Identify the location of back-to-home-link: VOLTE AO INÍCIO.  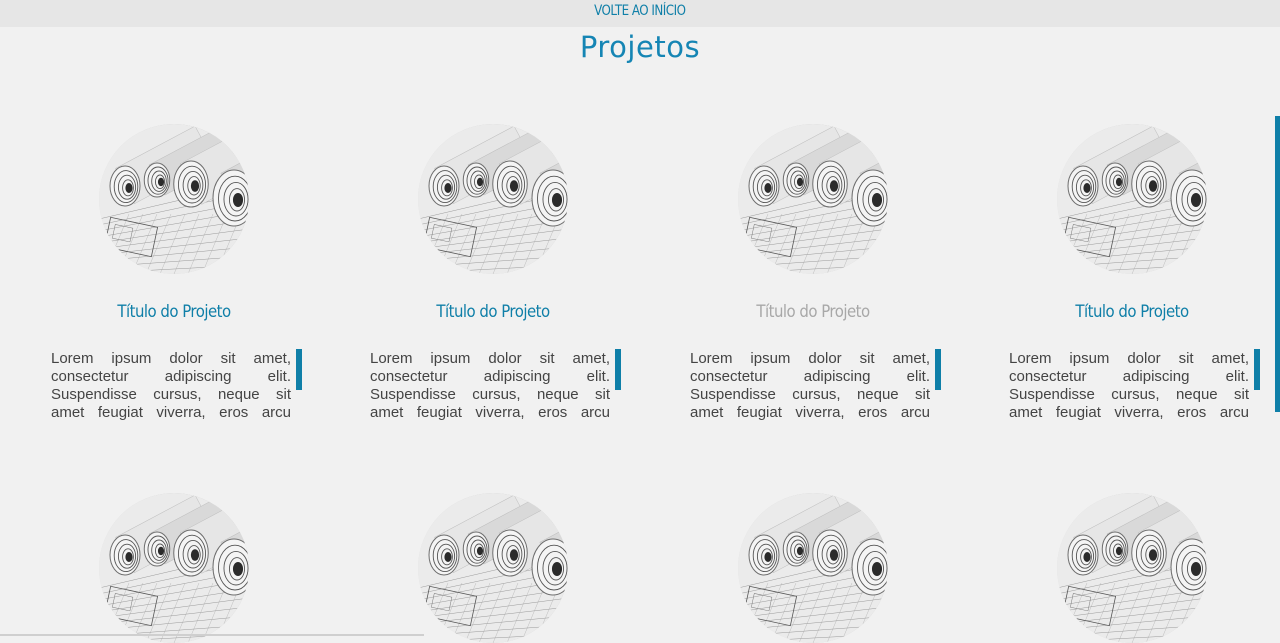
(639, 11).